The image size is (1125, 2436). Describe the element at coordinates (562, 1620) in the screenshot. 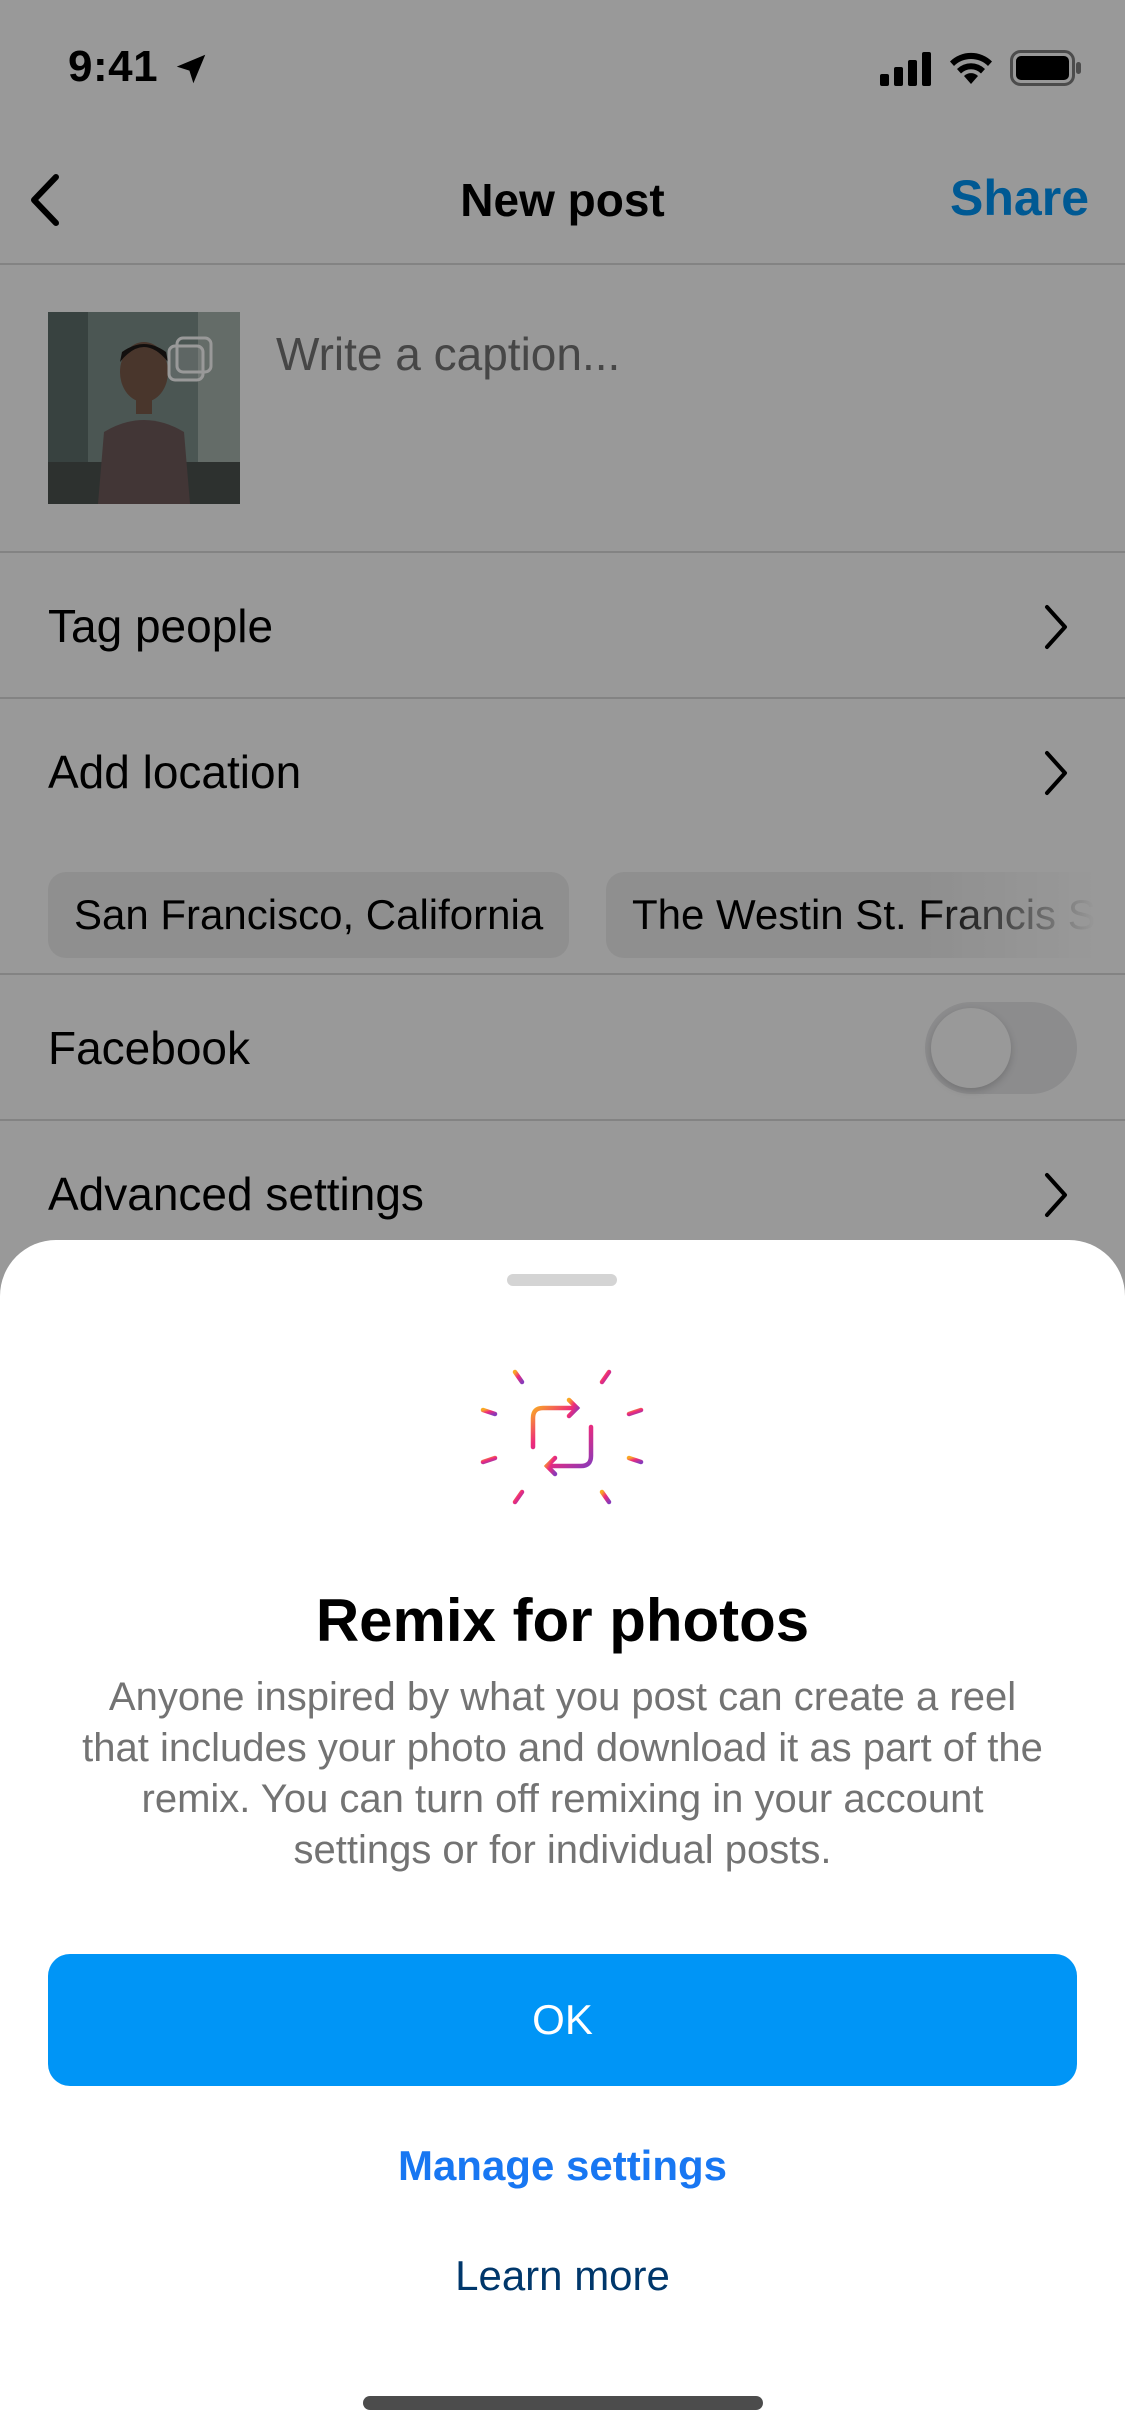

I see `sheet-title: Remix for photos` at that location.